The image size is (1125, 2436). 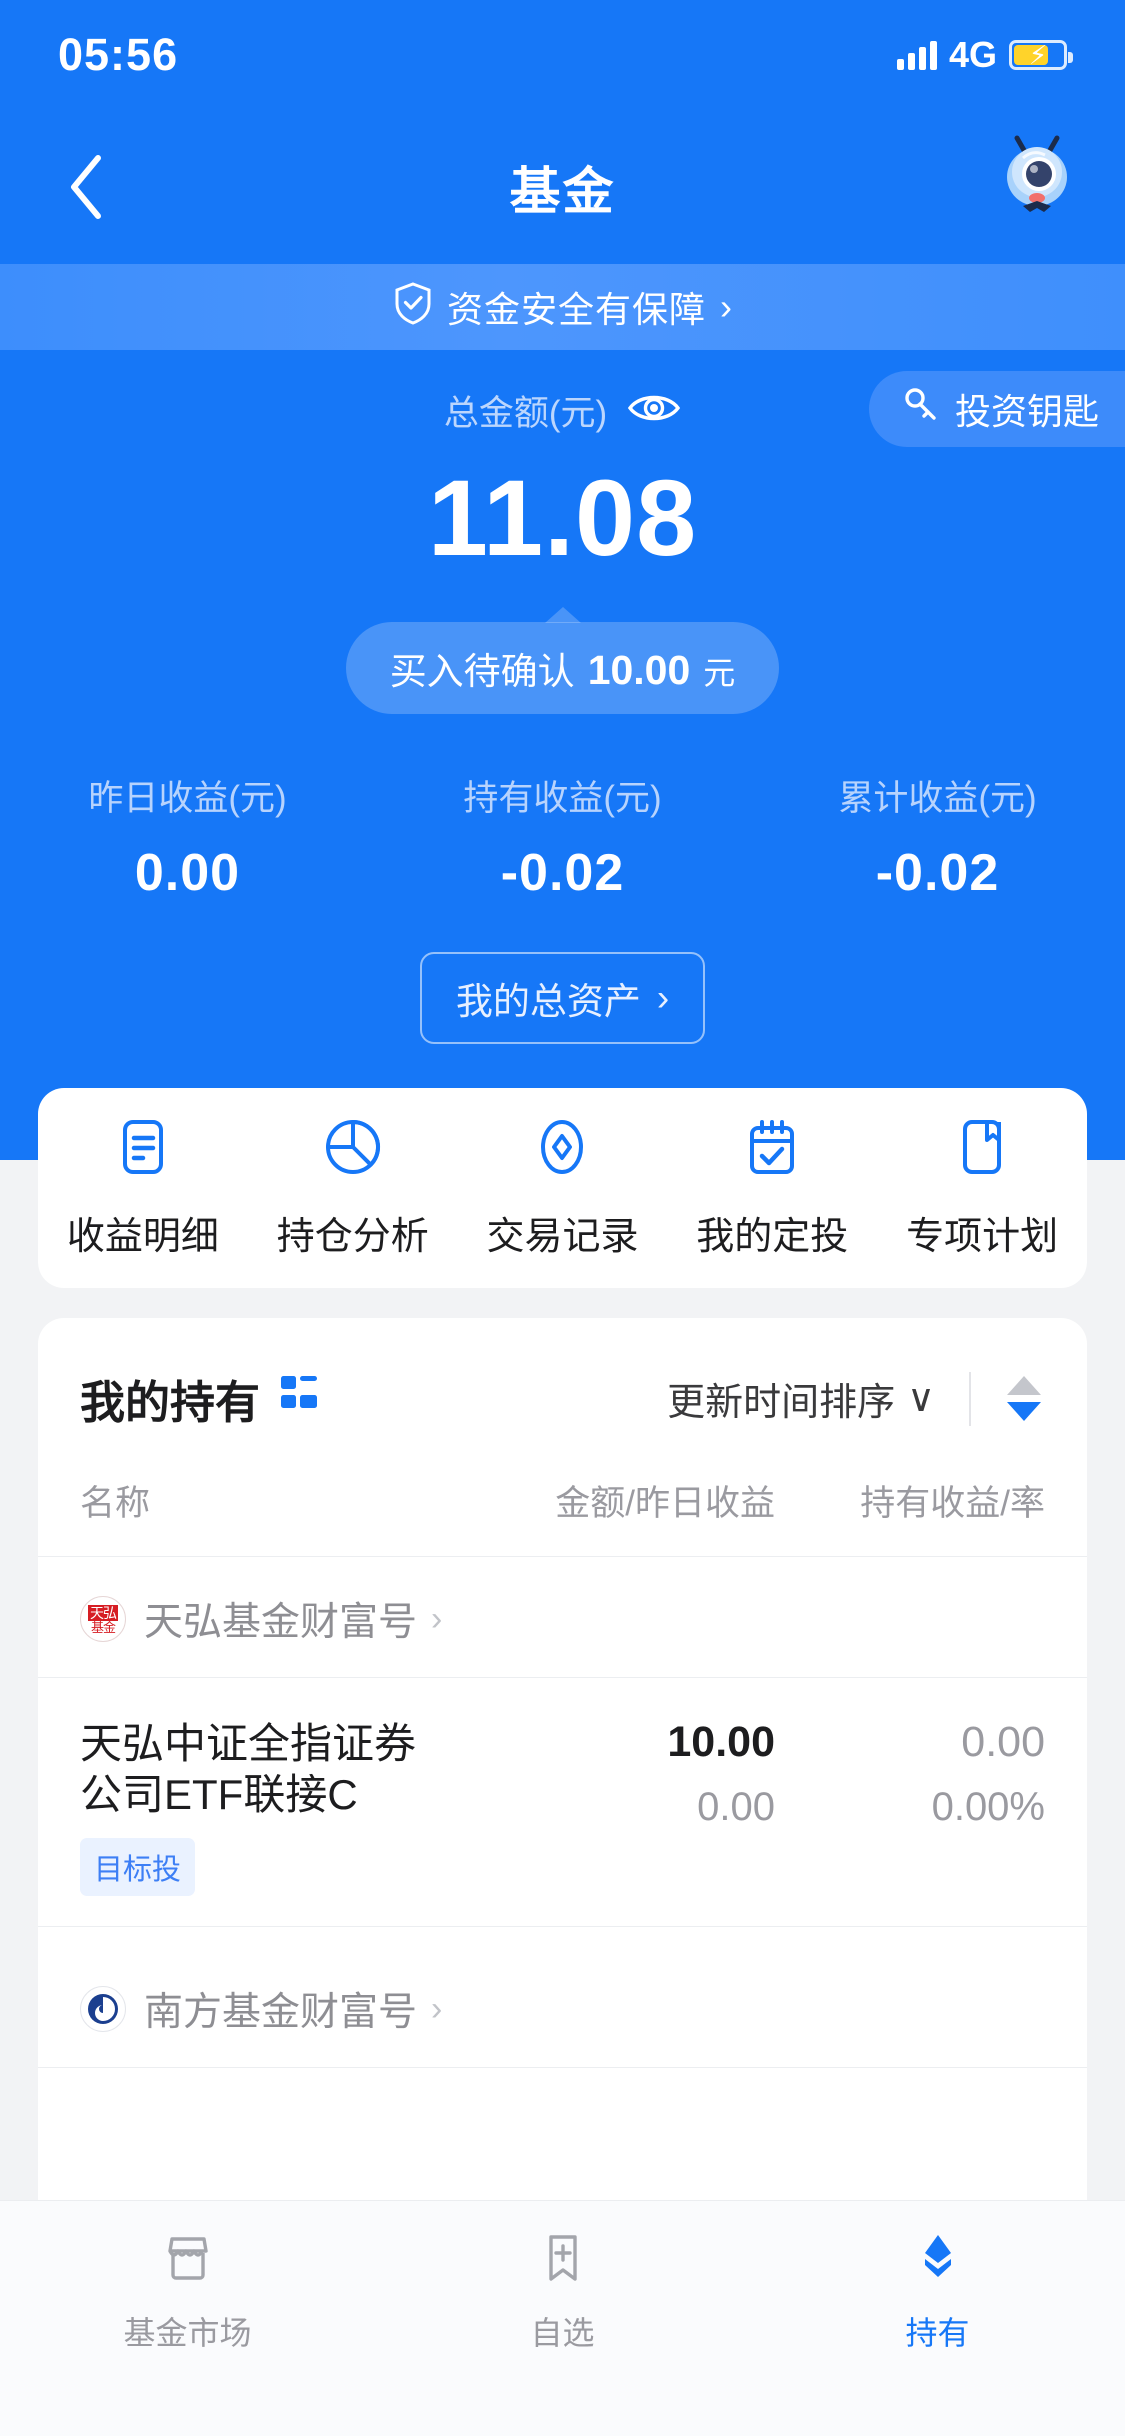 I want to click on tab-fund-market: 基金市场, so click(x=187, y=2291).